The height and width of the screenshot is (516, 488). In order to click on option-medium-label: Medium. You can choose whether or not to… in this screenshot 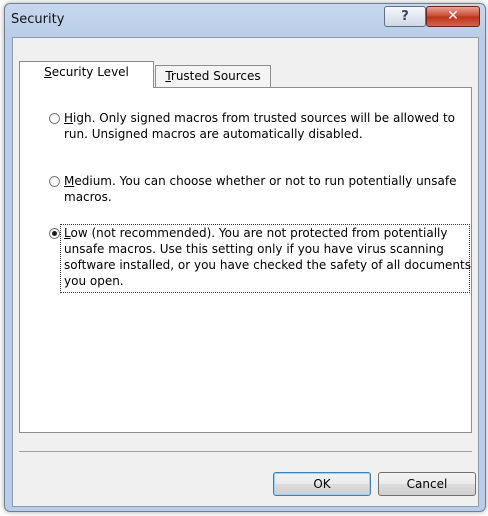, I will do `click(269, 189)`.